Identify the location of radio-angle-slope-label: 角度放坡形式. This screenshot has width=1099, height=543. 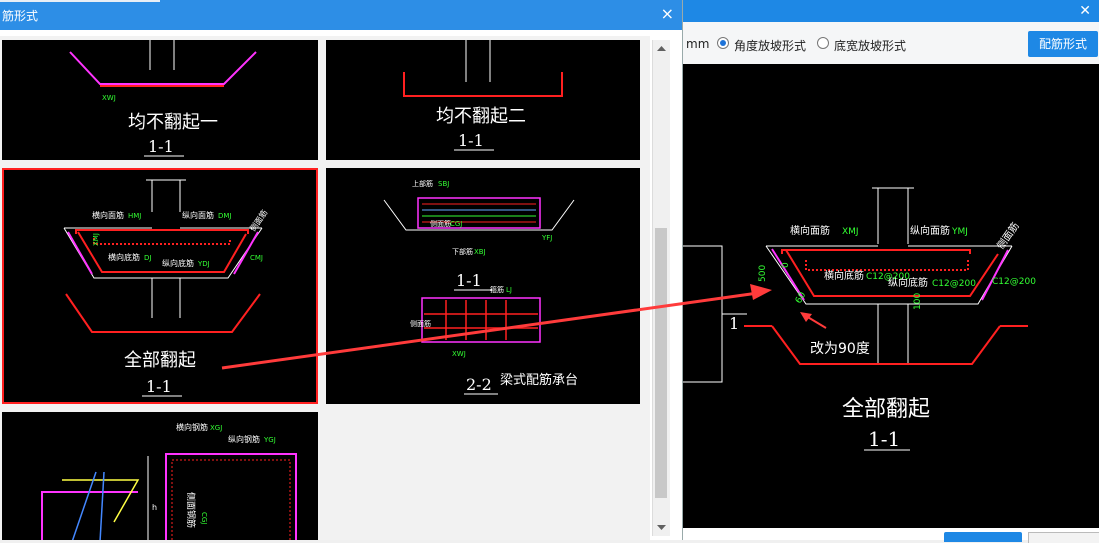
(770, 45).